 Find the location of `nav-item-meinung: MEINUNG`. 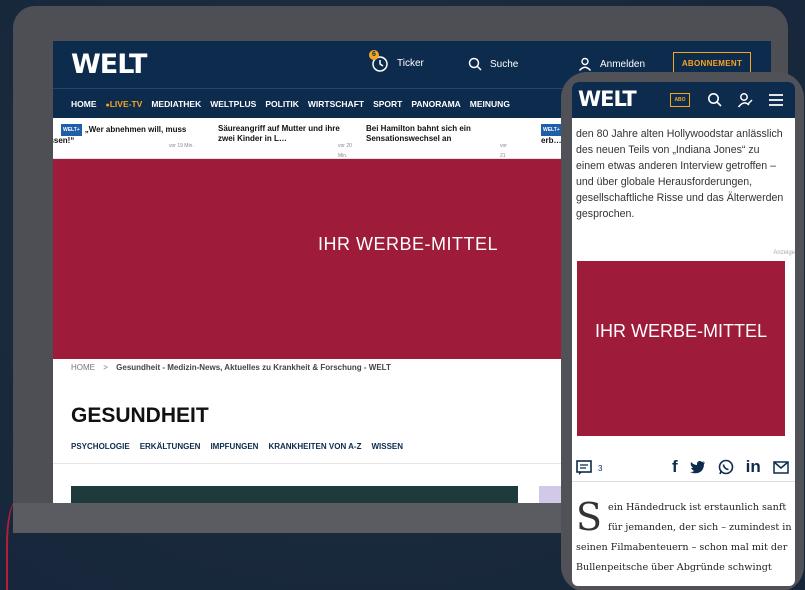

nav-item-meinung: MEINUNG is located at coordinates (490, 104).